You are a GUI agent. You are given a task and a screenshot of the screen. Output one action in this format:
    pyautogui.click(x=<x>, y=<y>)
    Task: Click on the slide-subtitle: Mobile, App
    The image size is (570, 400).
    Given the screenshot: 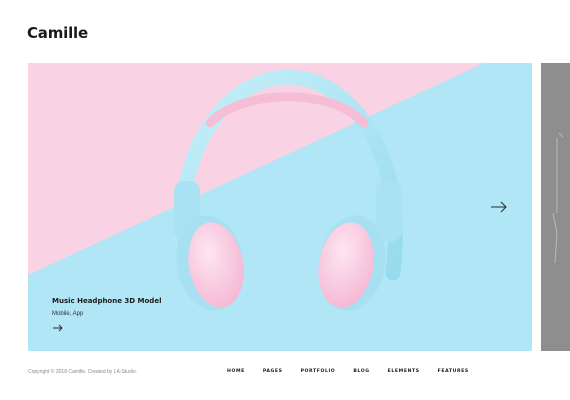 What is the action you would take?
    pyautogui.click(x=68, y=314)
    